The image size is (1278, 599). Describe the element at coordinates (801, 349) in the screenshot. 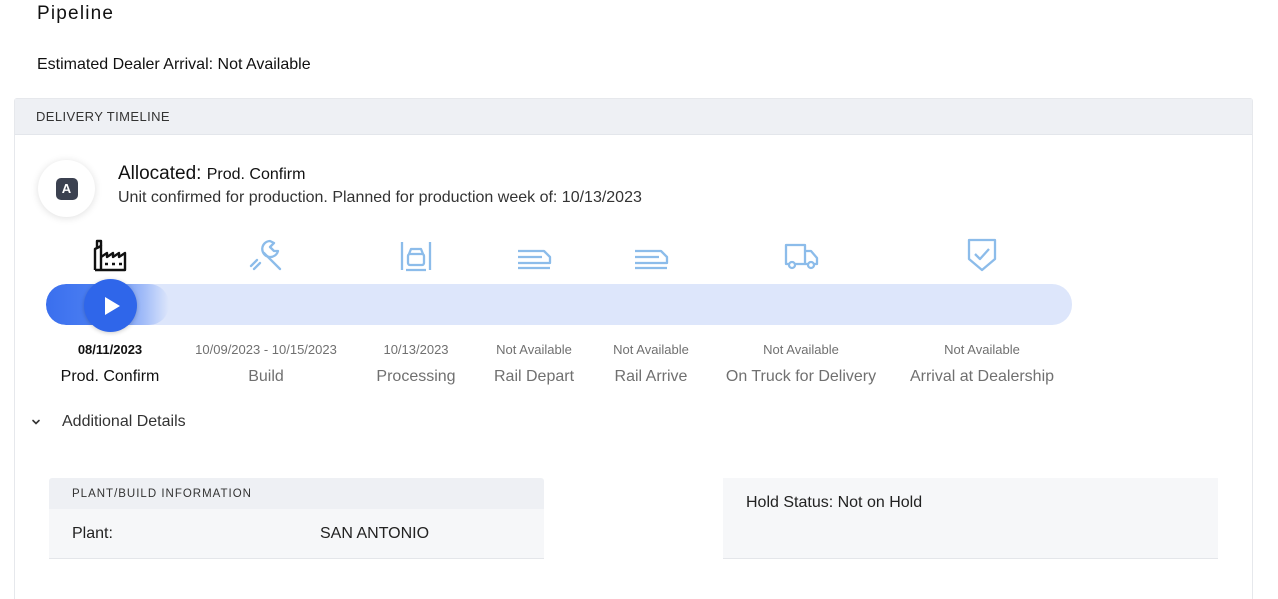

I see `step-date-on-truck: Not Available` at that location.